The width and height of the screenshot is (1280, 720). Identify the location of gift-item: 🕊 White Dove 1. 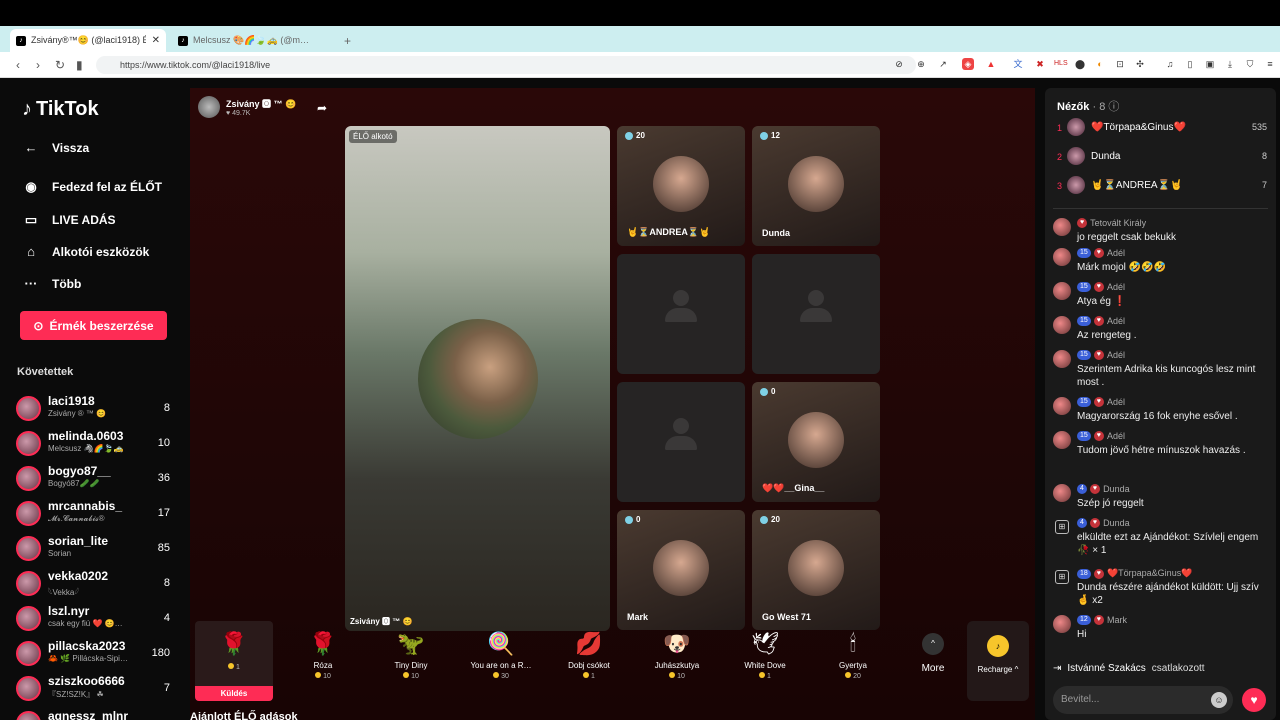
(765, 661).